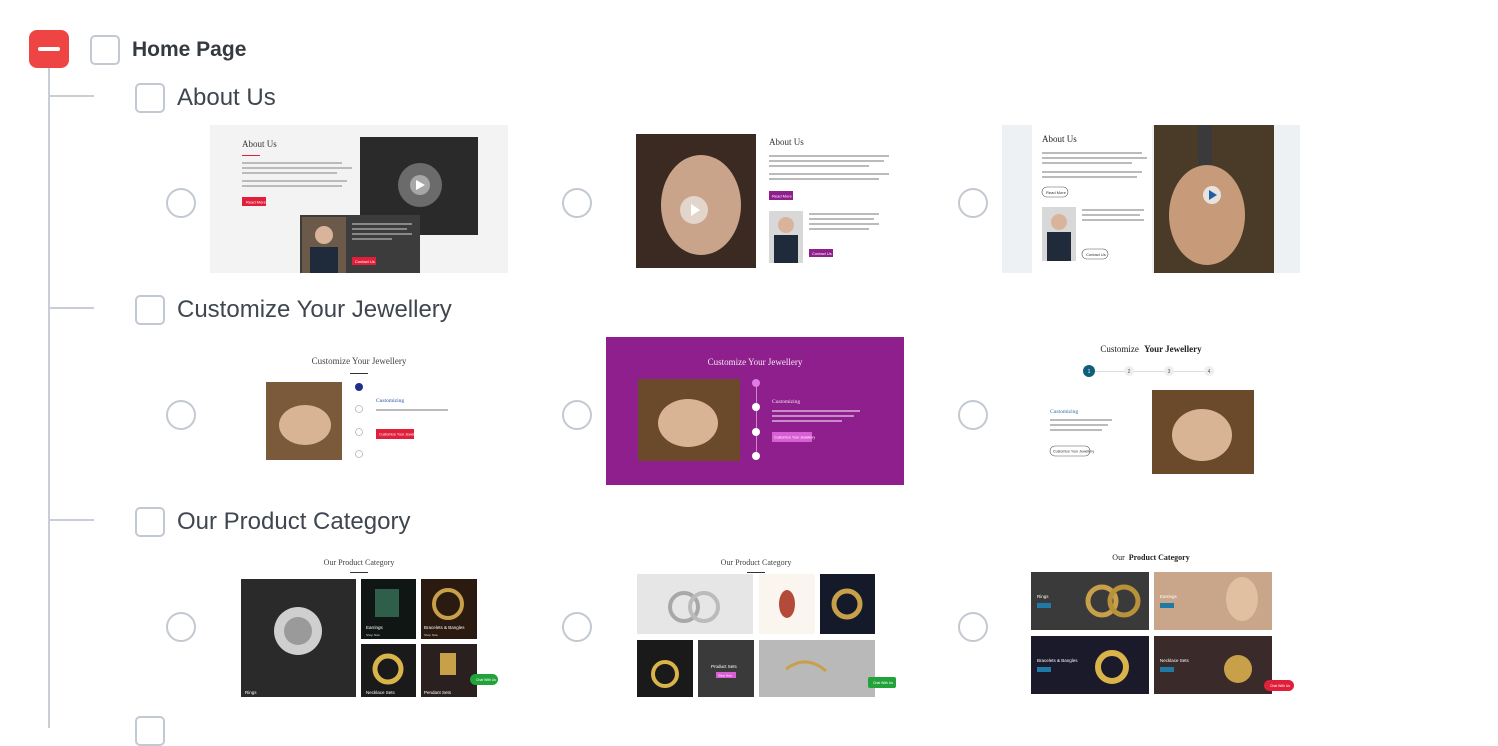 Image resolution: width=1498 pixels, height=746 pixels. I want to click on customize-jewellery-checkbox, so click(150, 310).